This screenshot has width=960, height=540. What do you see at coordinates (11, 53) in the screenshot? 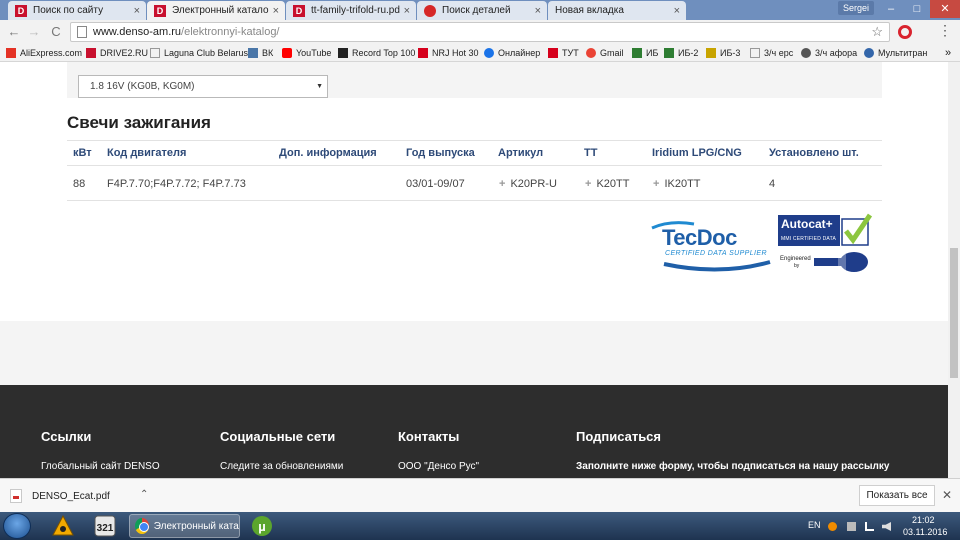
I see `aliexpress-icon` at bounding box center [11, 53].